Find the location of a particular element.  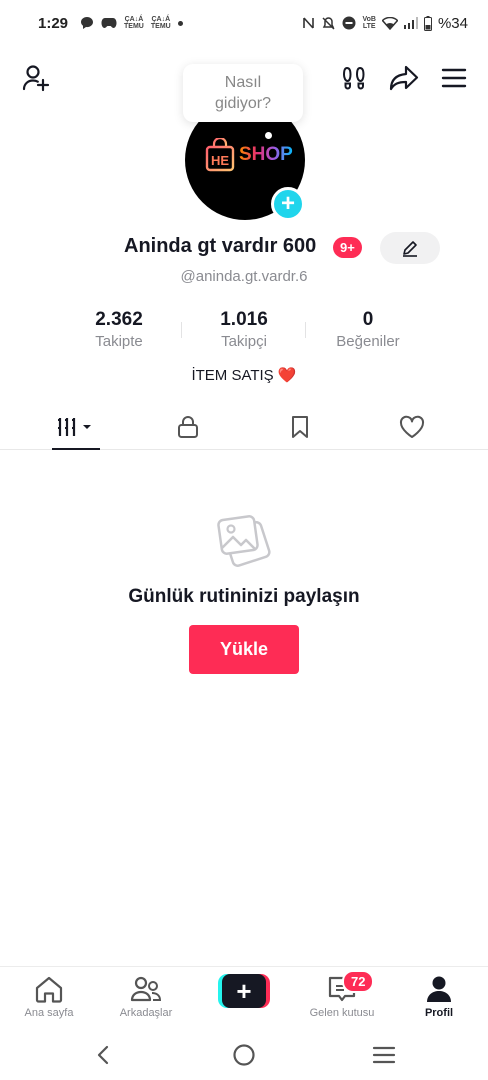

stat-following-label: Takipte is located at coordinates (119, 341).